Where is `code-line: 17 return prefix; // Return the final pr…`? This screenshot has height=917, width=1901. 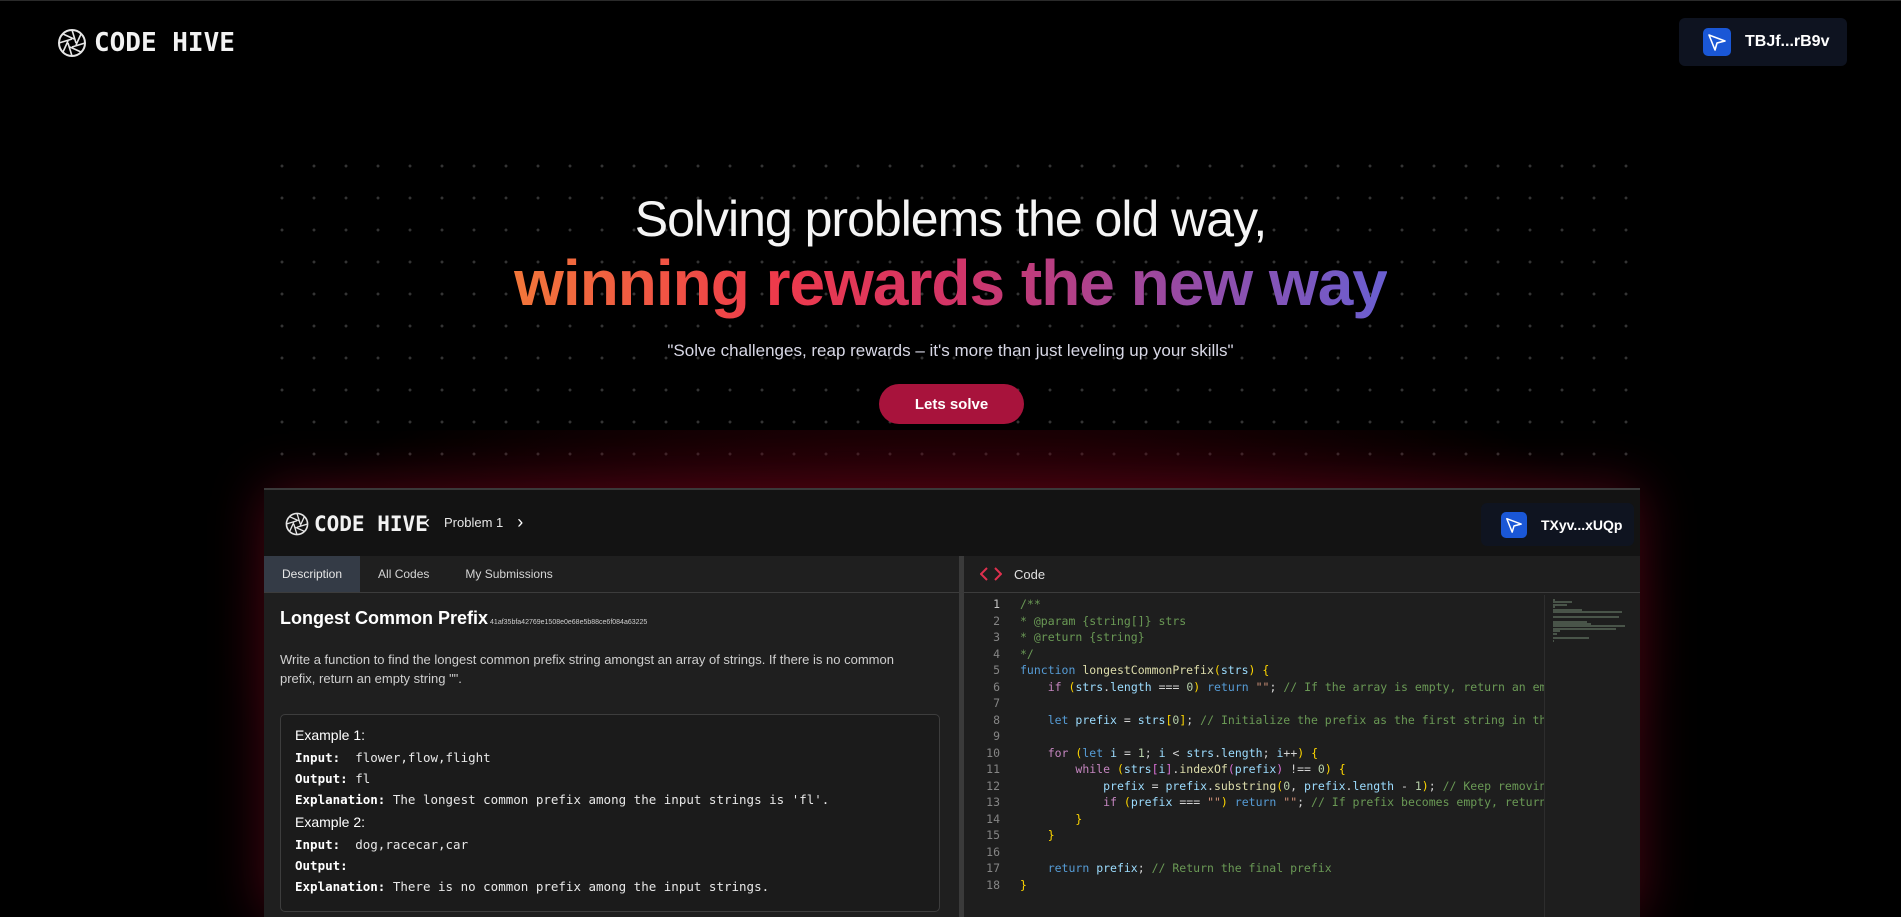 code-line: 17 return prefix; // Return the final pr… is located at coordinates (1254, 868).